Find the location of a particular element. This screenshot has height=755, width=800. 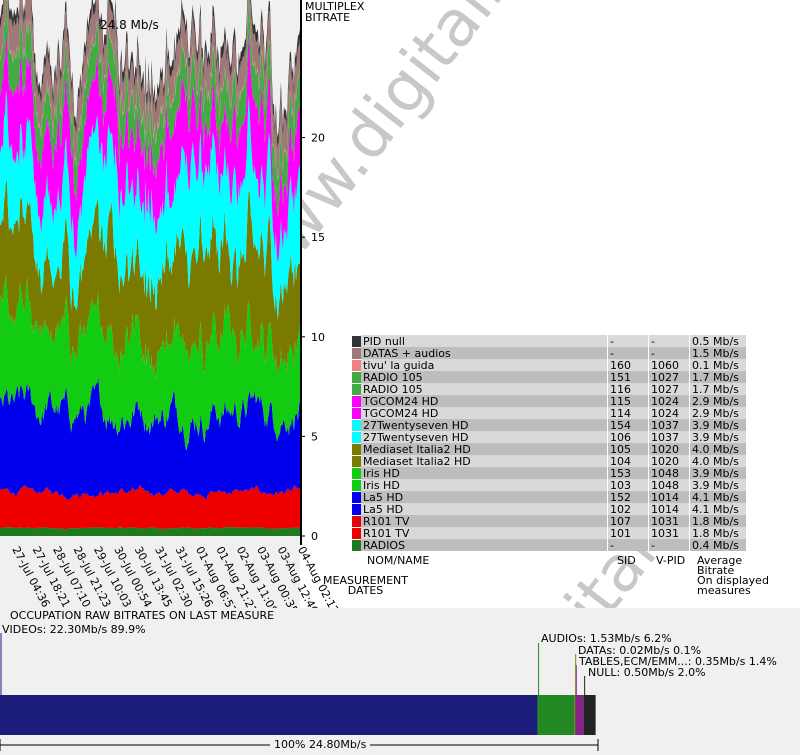

x-axis-title: MEASUREMENT DATES is located at coordinates (365, 585).